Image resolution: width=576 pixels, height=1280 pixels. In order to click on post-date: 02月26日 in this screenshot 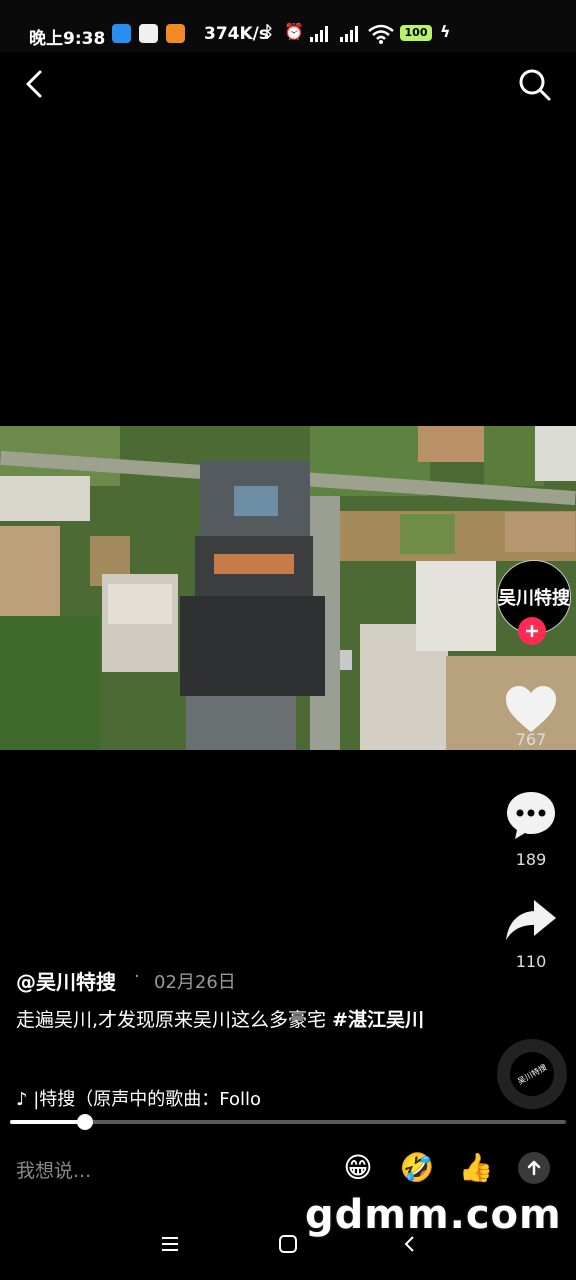, I will do `click(195, 981)`.